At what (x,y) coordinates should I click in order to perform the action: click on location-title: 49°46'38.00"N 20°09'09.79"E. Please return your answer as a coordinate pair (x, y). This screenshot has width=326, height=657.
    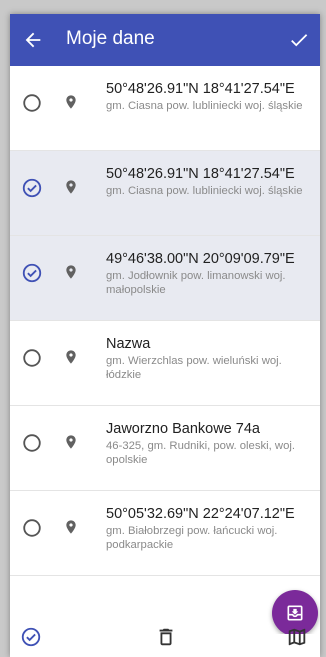
    Looking at the image, I should click on (200, 259).